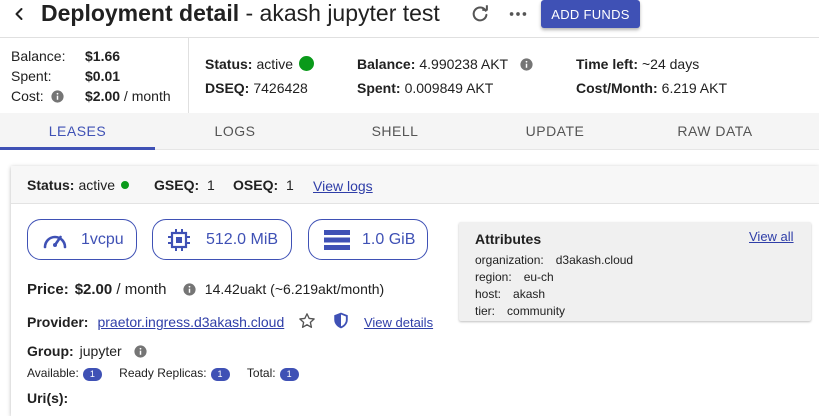 Image resolution: width=819 pixels, height=416 pixels. Describe the element at coordinates (339, 13) in the screenshot. I see `title-rest: - akash jupyter test` at that location.